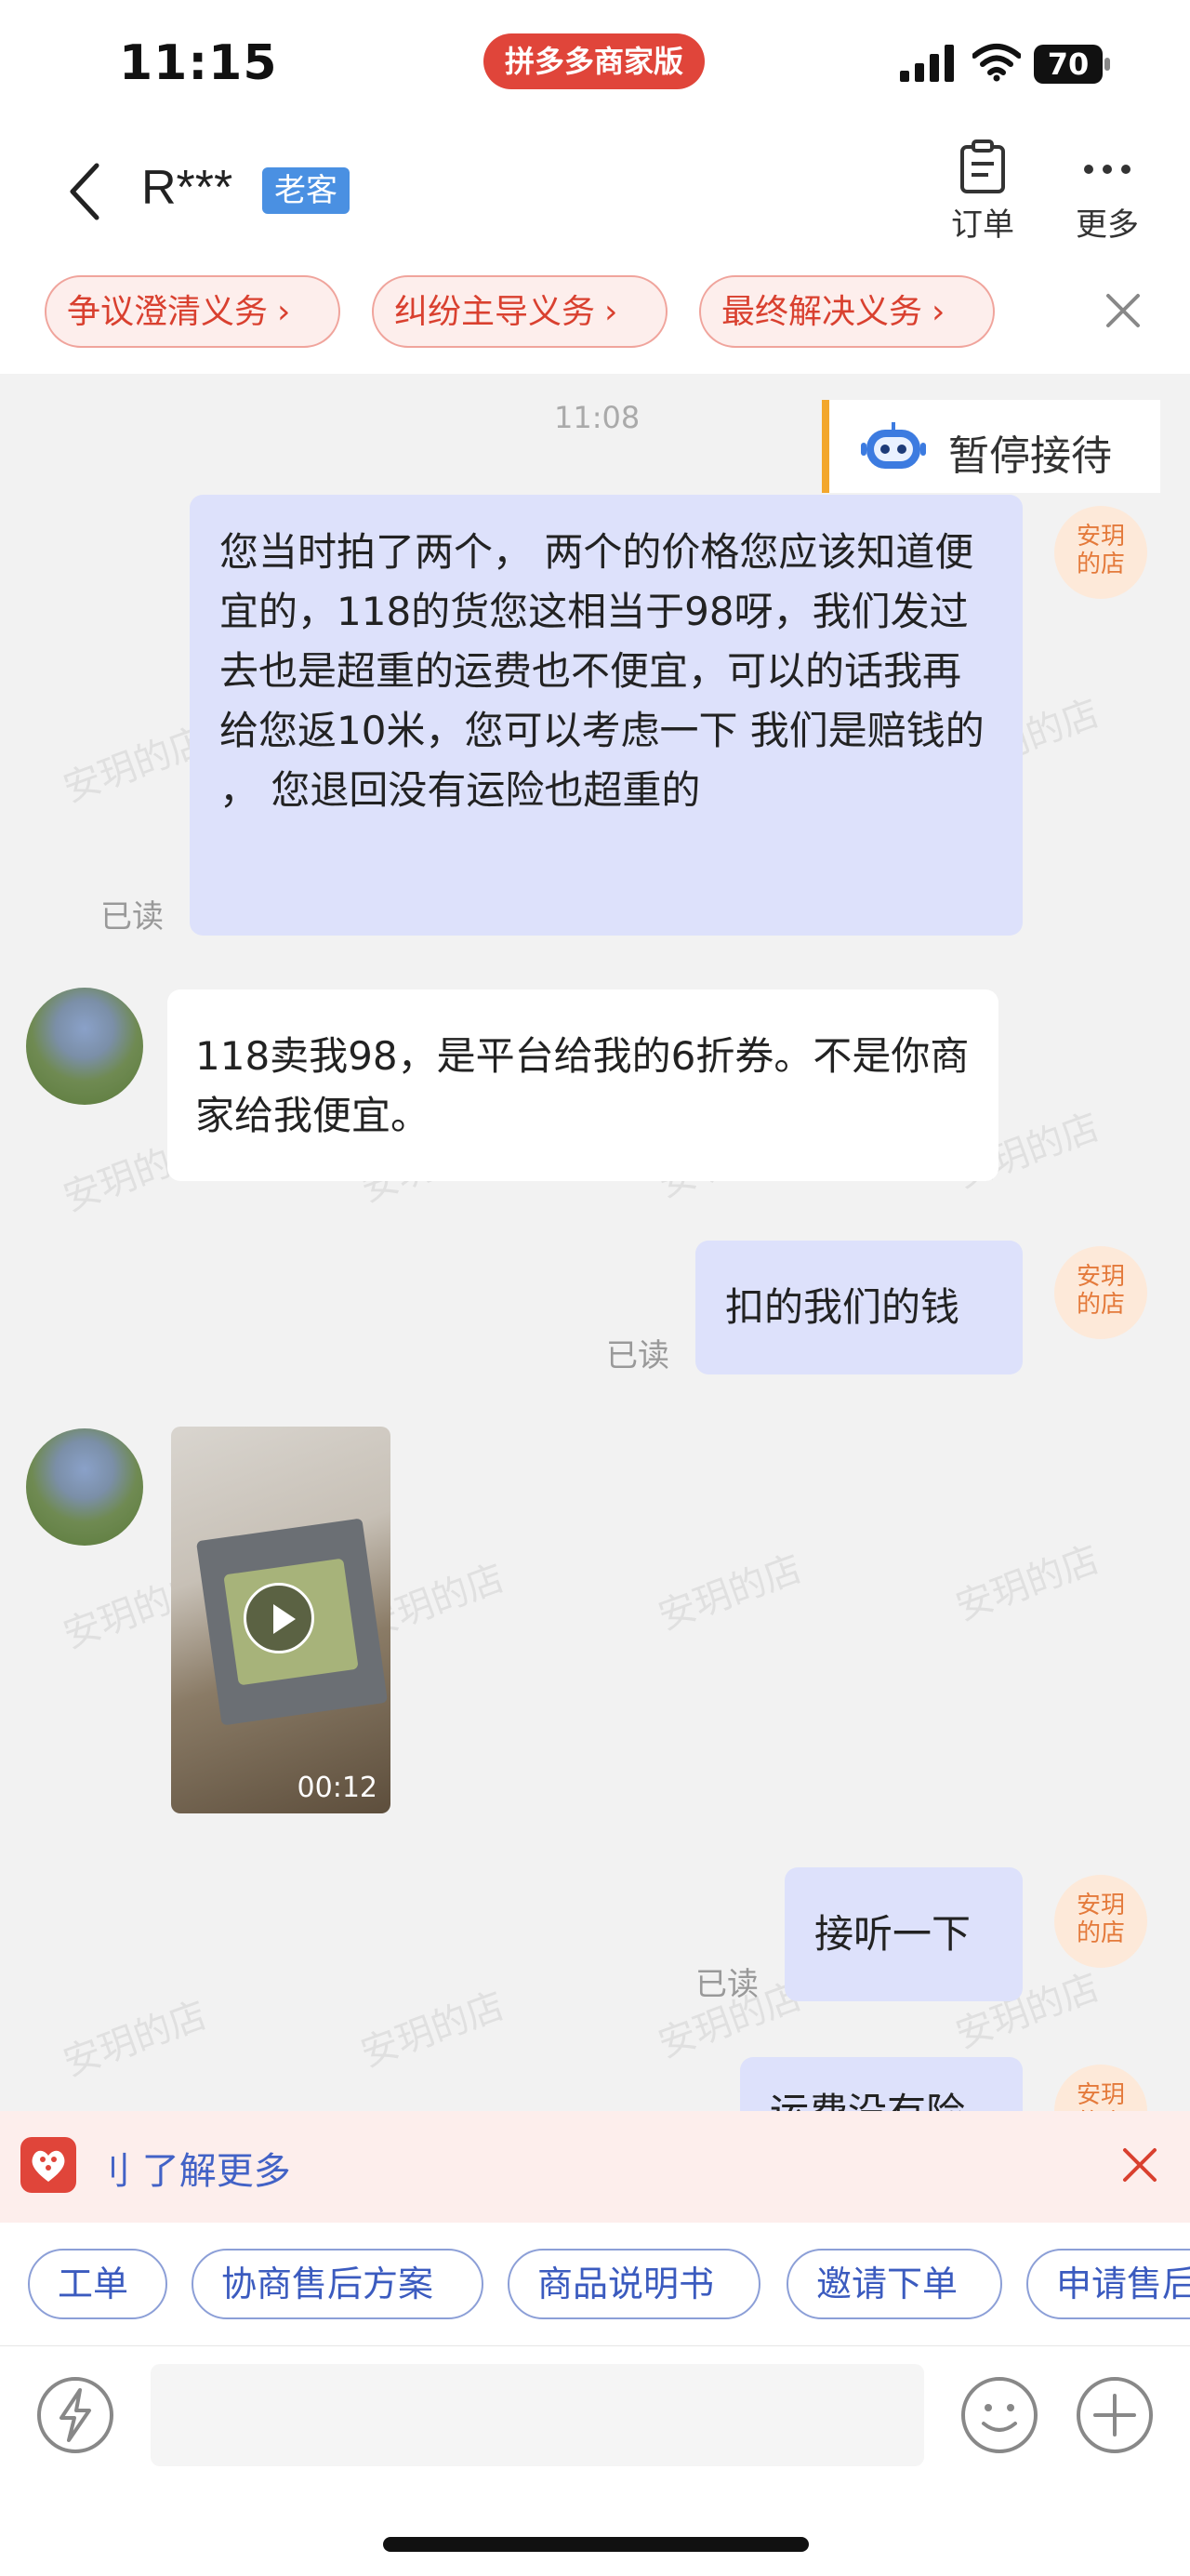 The image size is (1190, 2576). I want to click on more-label: 更多, so click(1107, 225).